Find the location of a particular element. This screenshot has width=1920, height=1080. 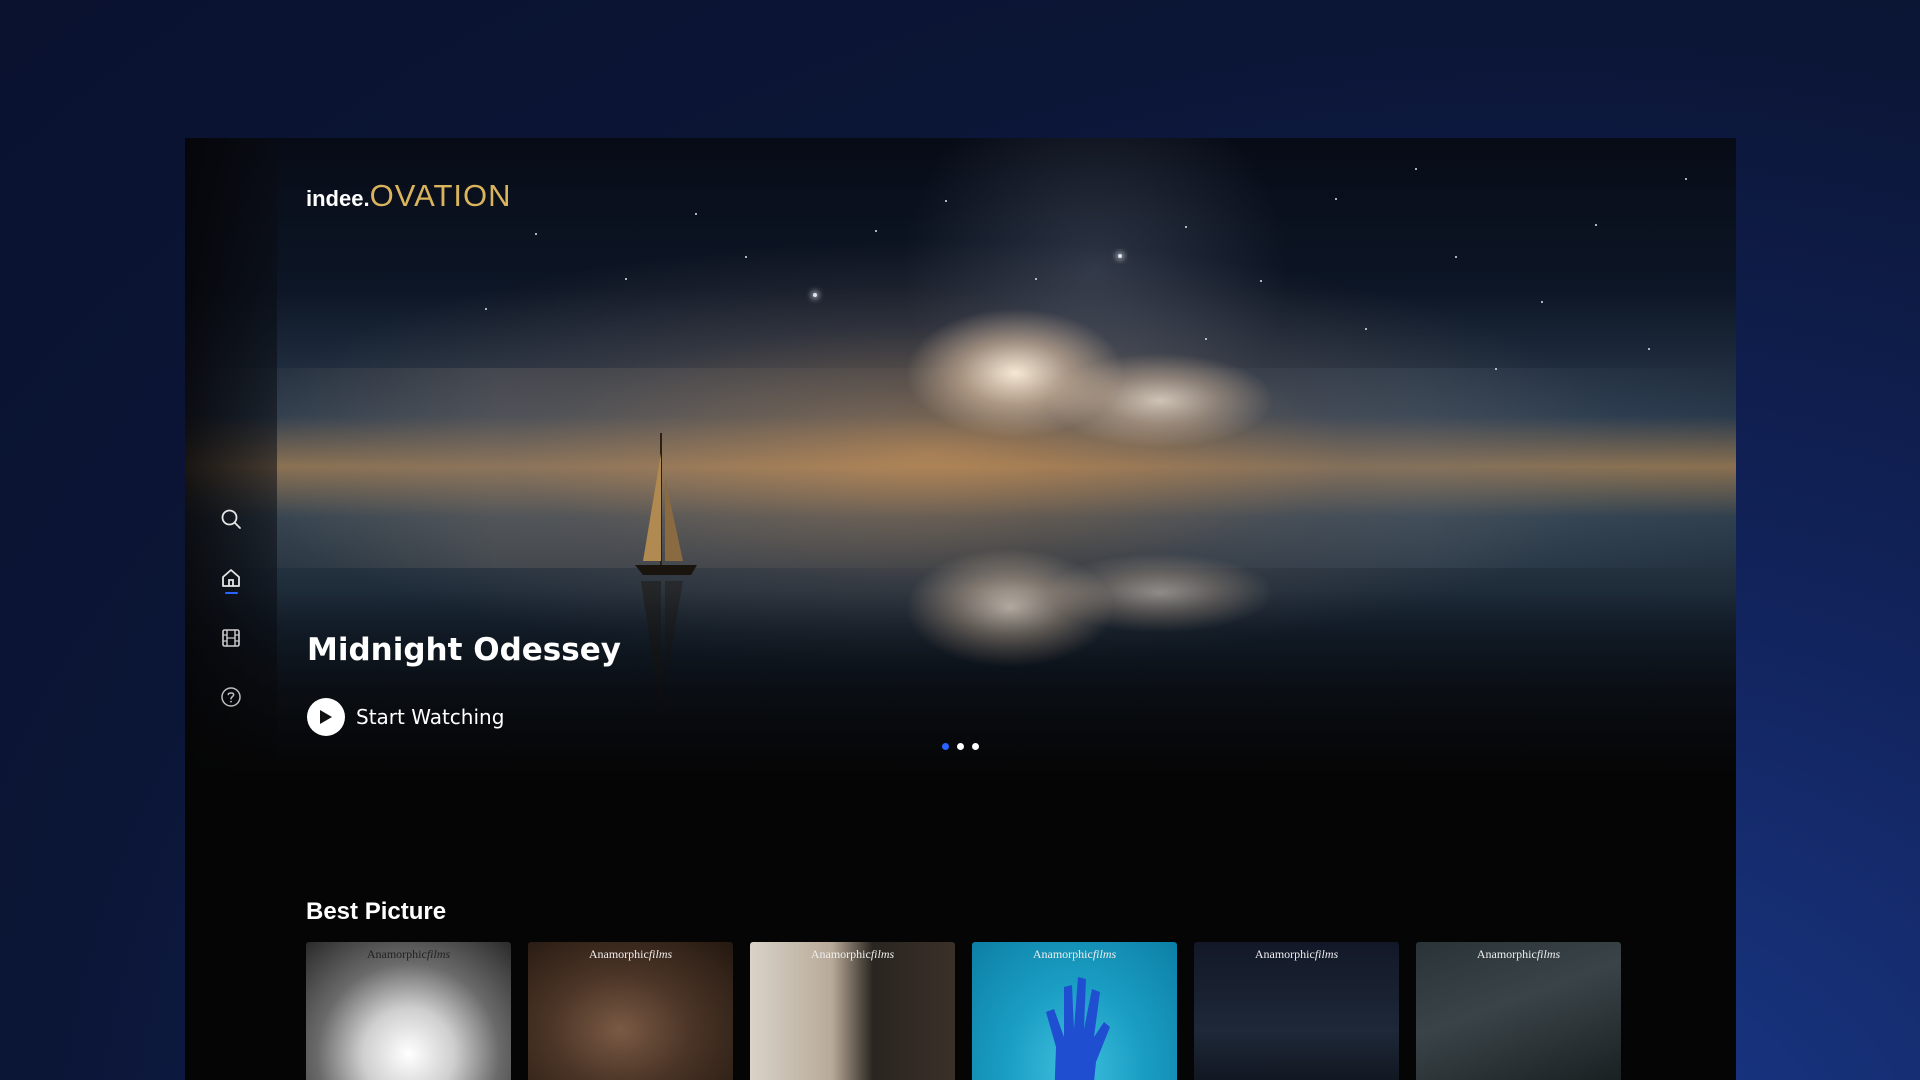

help-icon is located at coordinates (231, 697).